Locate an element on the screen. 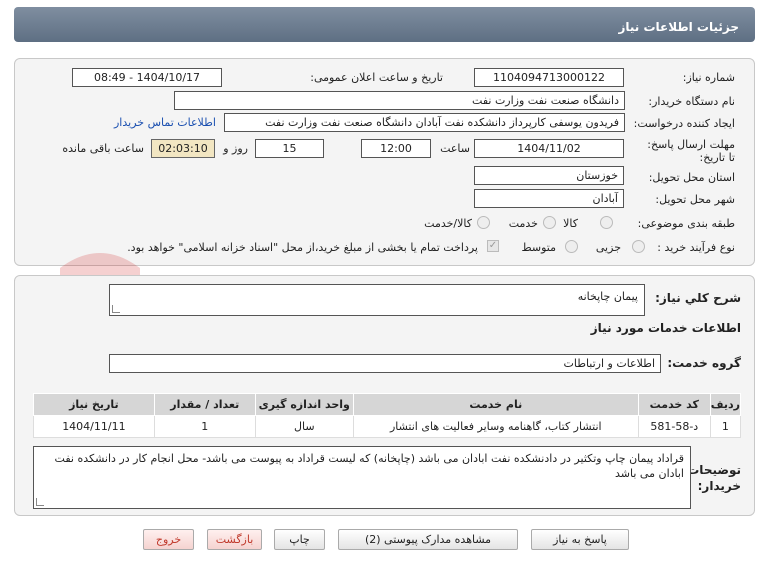 Image resolution: width=761 pixels, height=566 pixels. deadline-label: مهلت ارسال پاسخ: تا تاریخ: is located at coordinates (691, 151).